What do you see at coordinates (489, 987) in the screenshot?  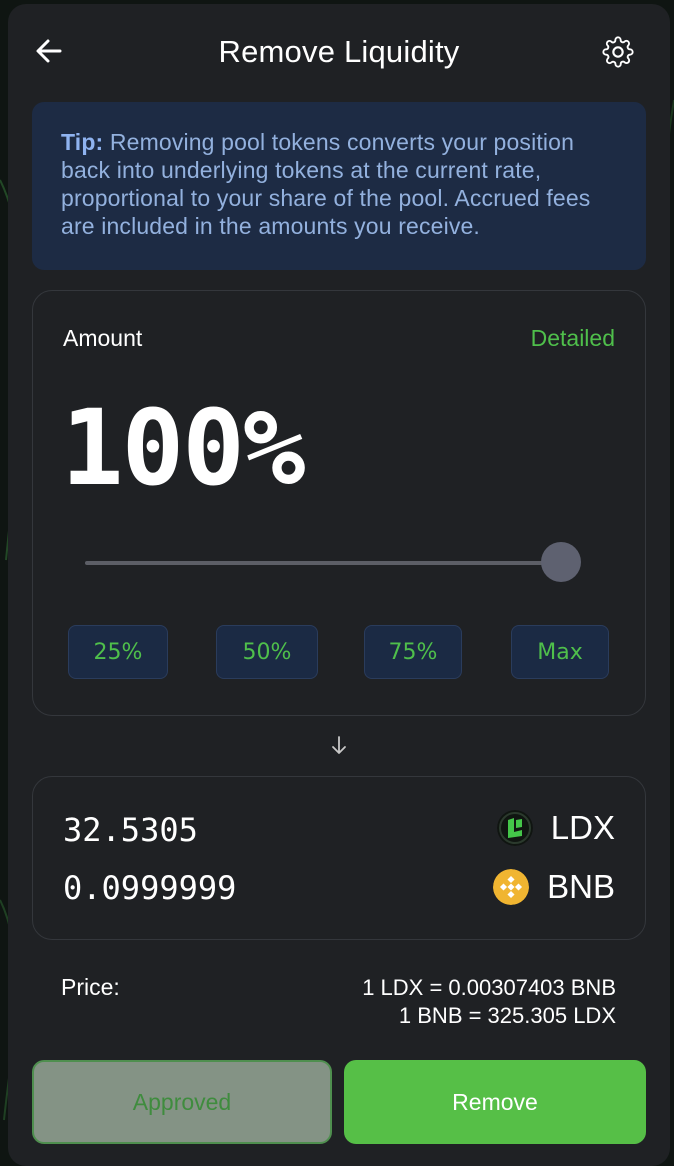 I see `price-rate-ldx-bnb: 1 LDX = 0.00307403 BNB` at bounding box center [489, 987].